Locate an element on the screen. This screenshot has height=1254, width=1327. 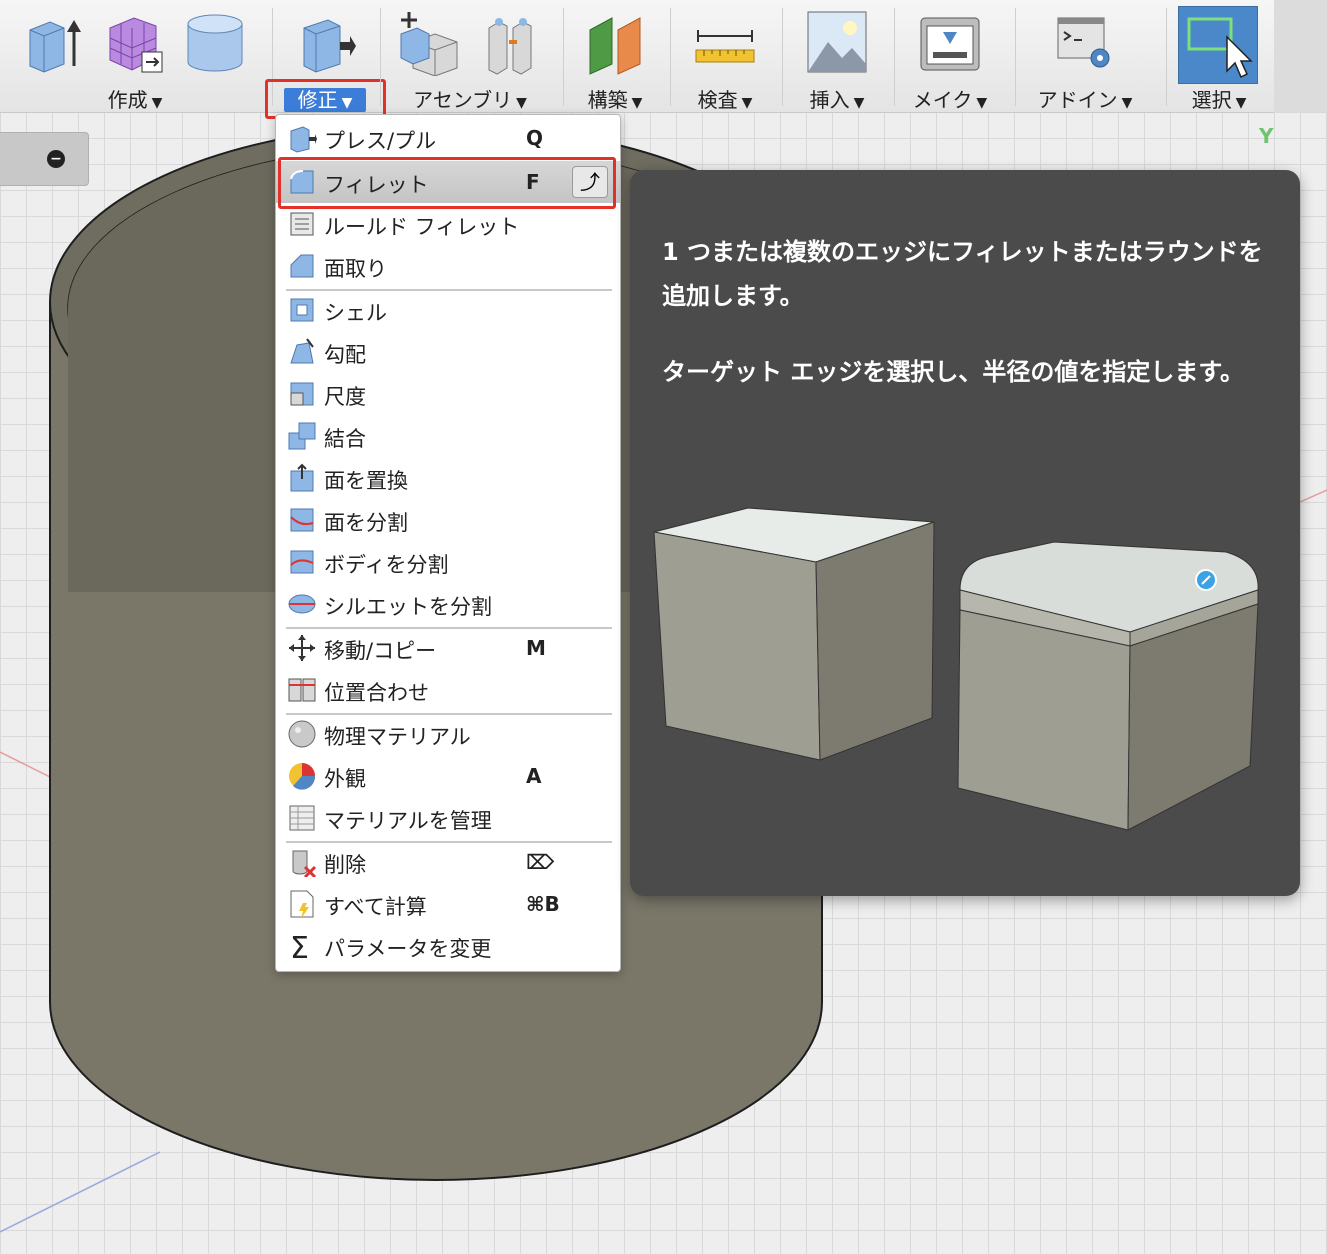
modify-highlight-frame is located at coordinates (325, 99).